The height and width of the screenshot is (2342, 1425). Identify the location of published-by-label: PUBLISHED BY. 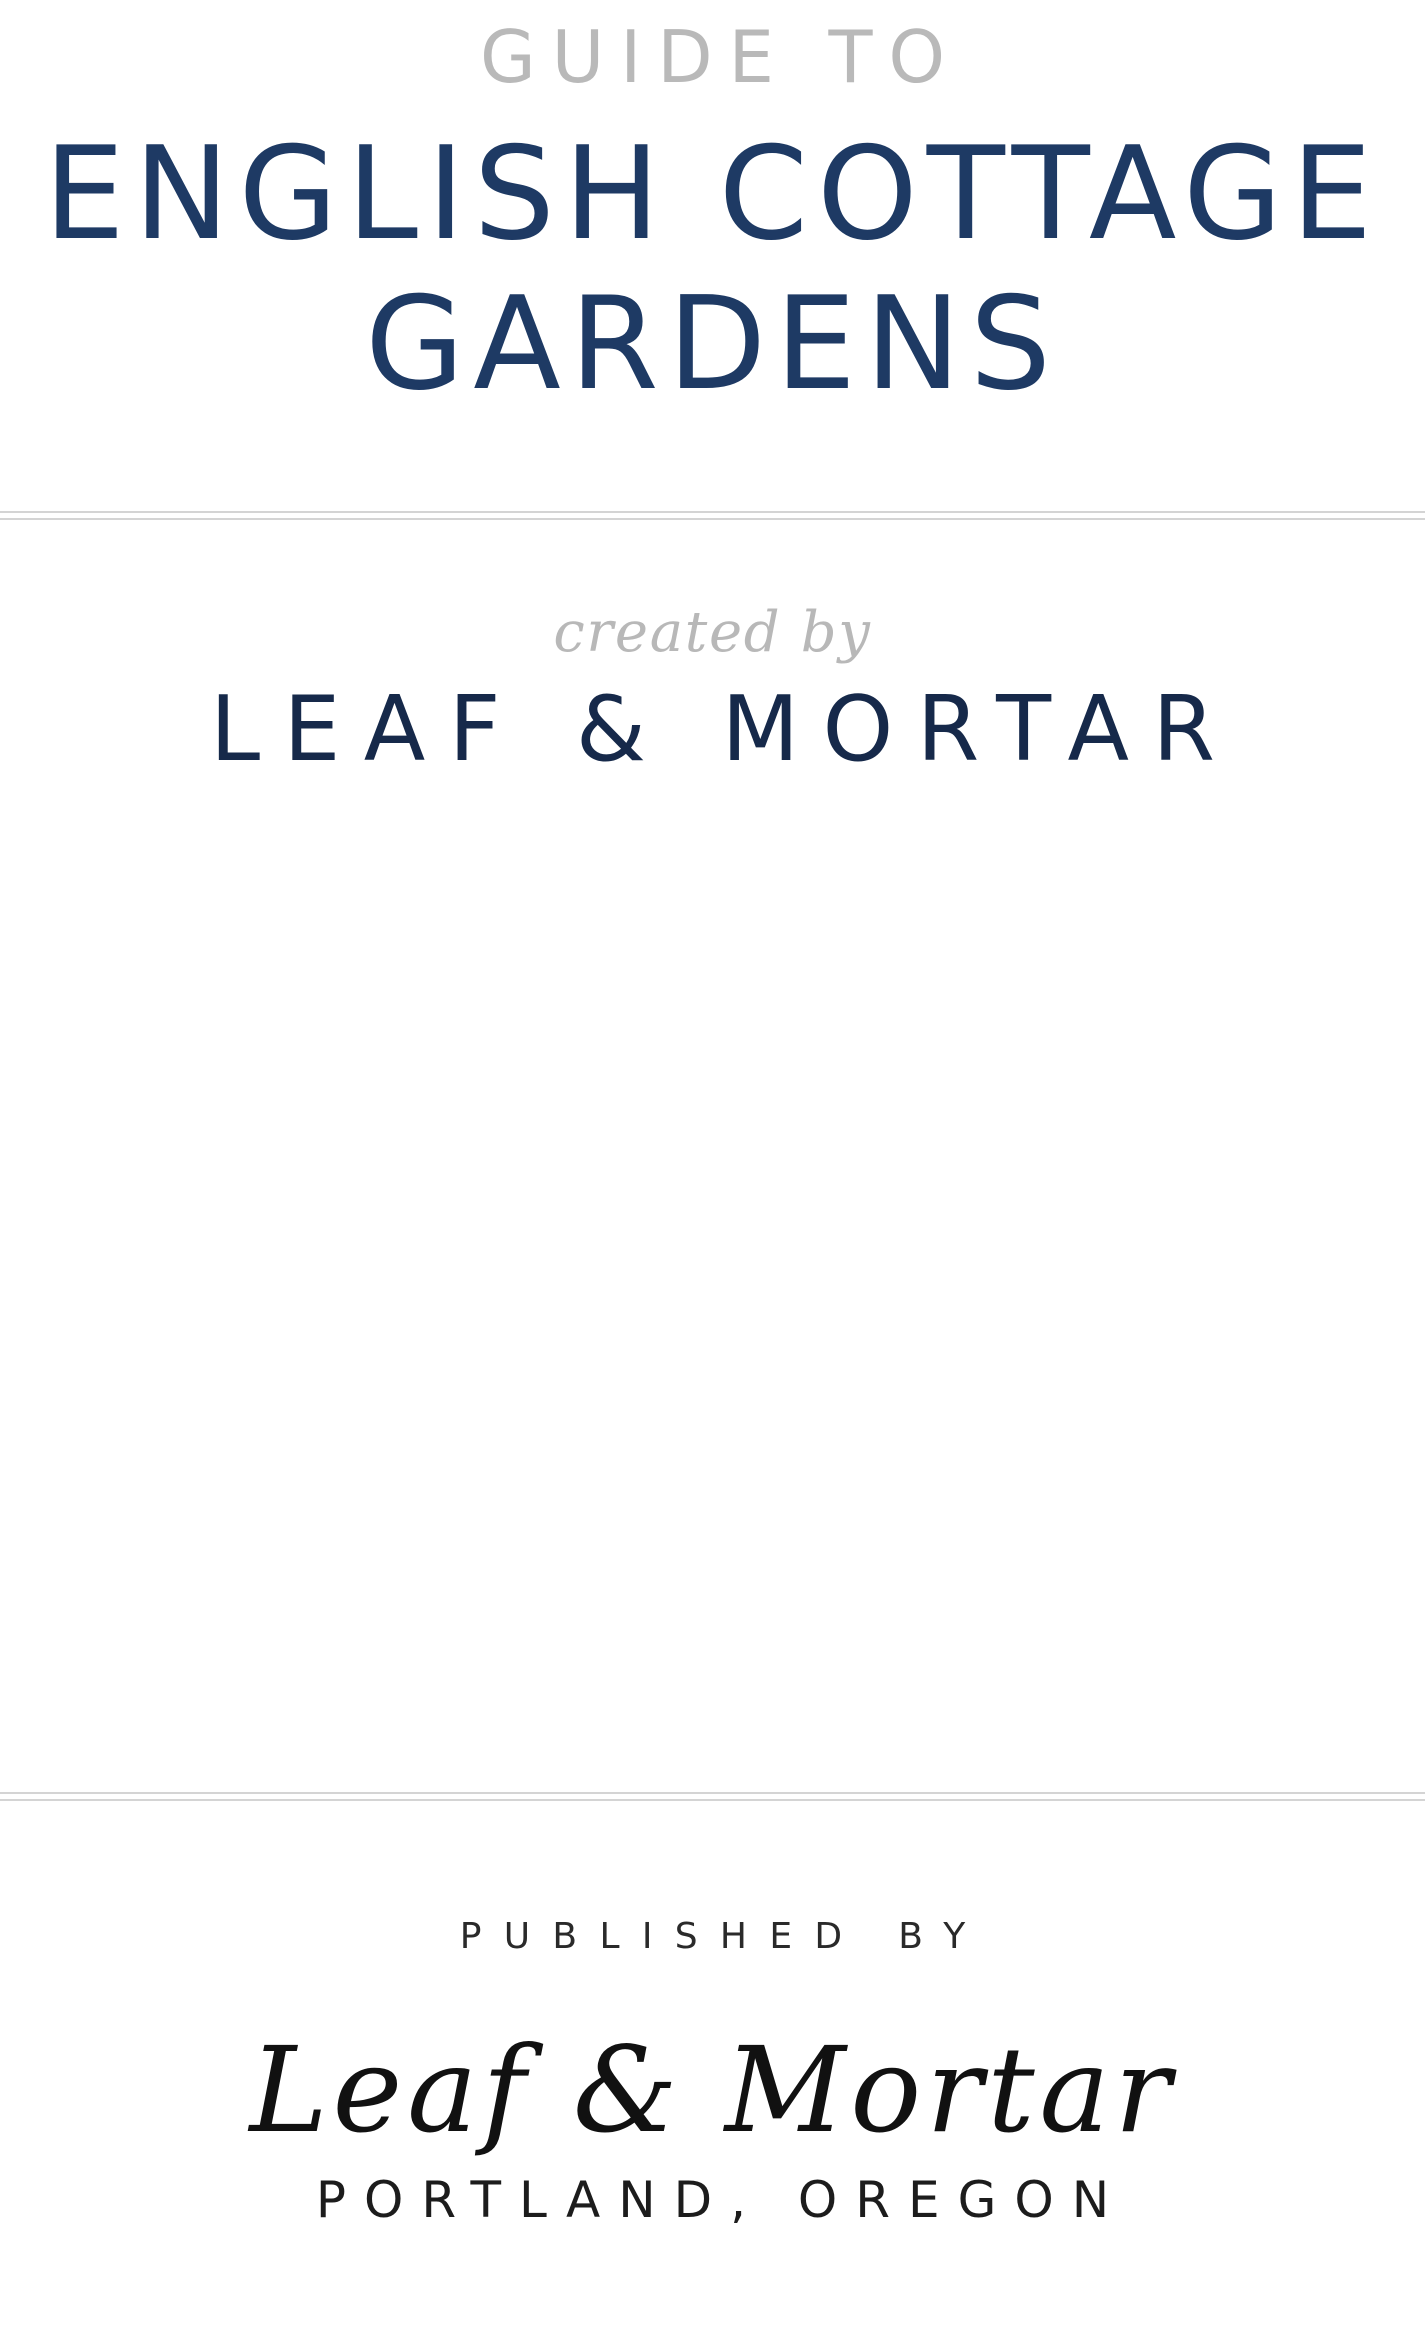
(723, 1936).